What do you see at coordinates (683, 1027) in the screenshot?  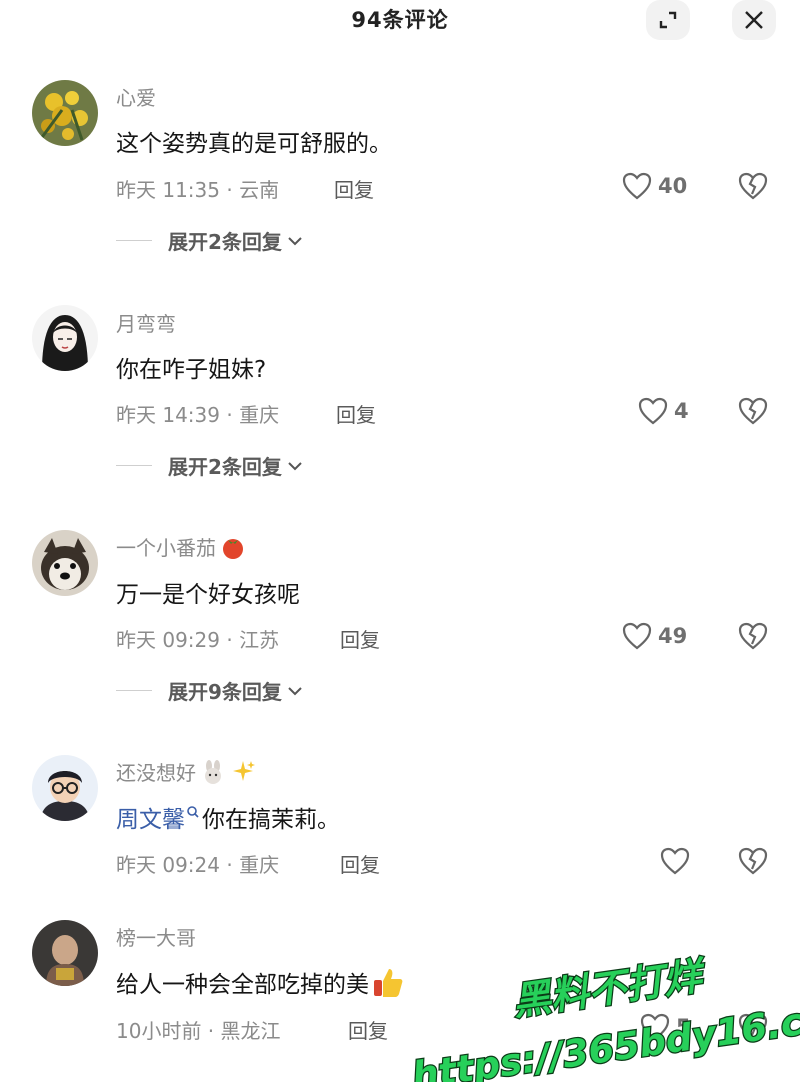 I see `like-count: 5` at bounding box center [683, 1027].